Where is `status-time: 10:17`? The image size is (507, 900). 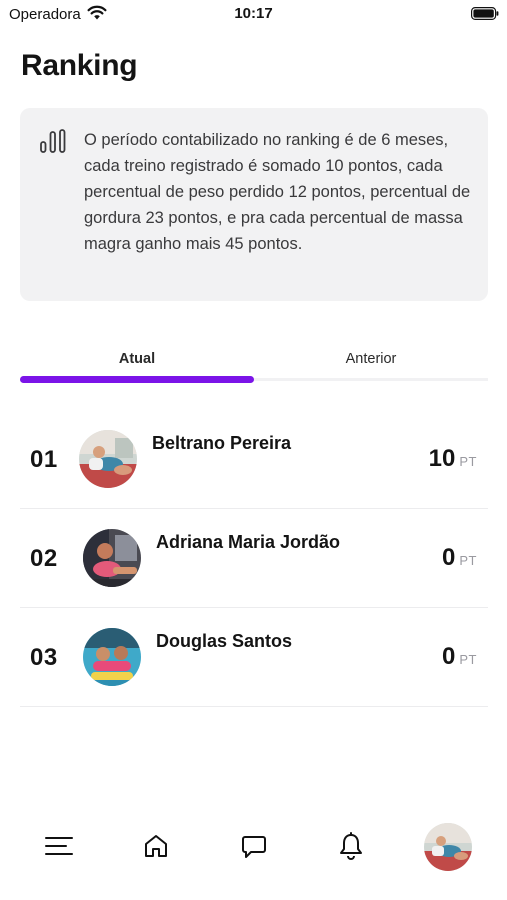
status-time: 10:17 is located at coordinates (253, 13).